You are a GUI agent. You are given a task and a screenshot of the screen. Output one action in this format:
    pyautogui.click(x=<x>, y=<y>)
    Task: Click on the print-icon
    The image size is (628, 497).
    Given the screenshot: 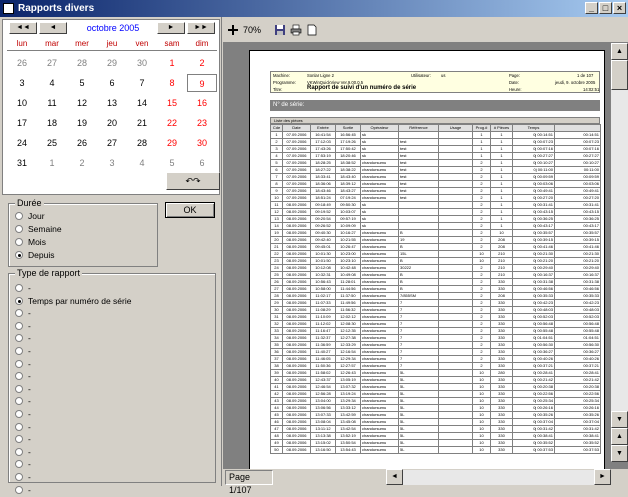 What is the action you would take?
    pyautogui.click(x=296, y=30)
    